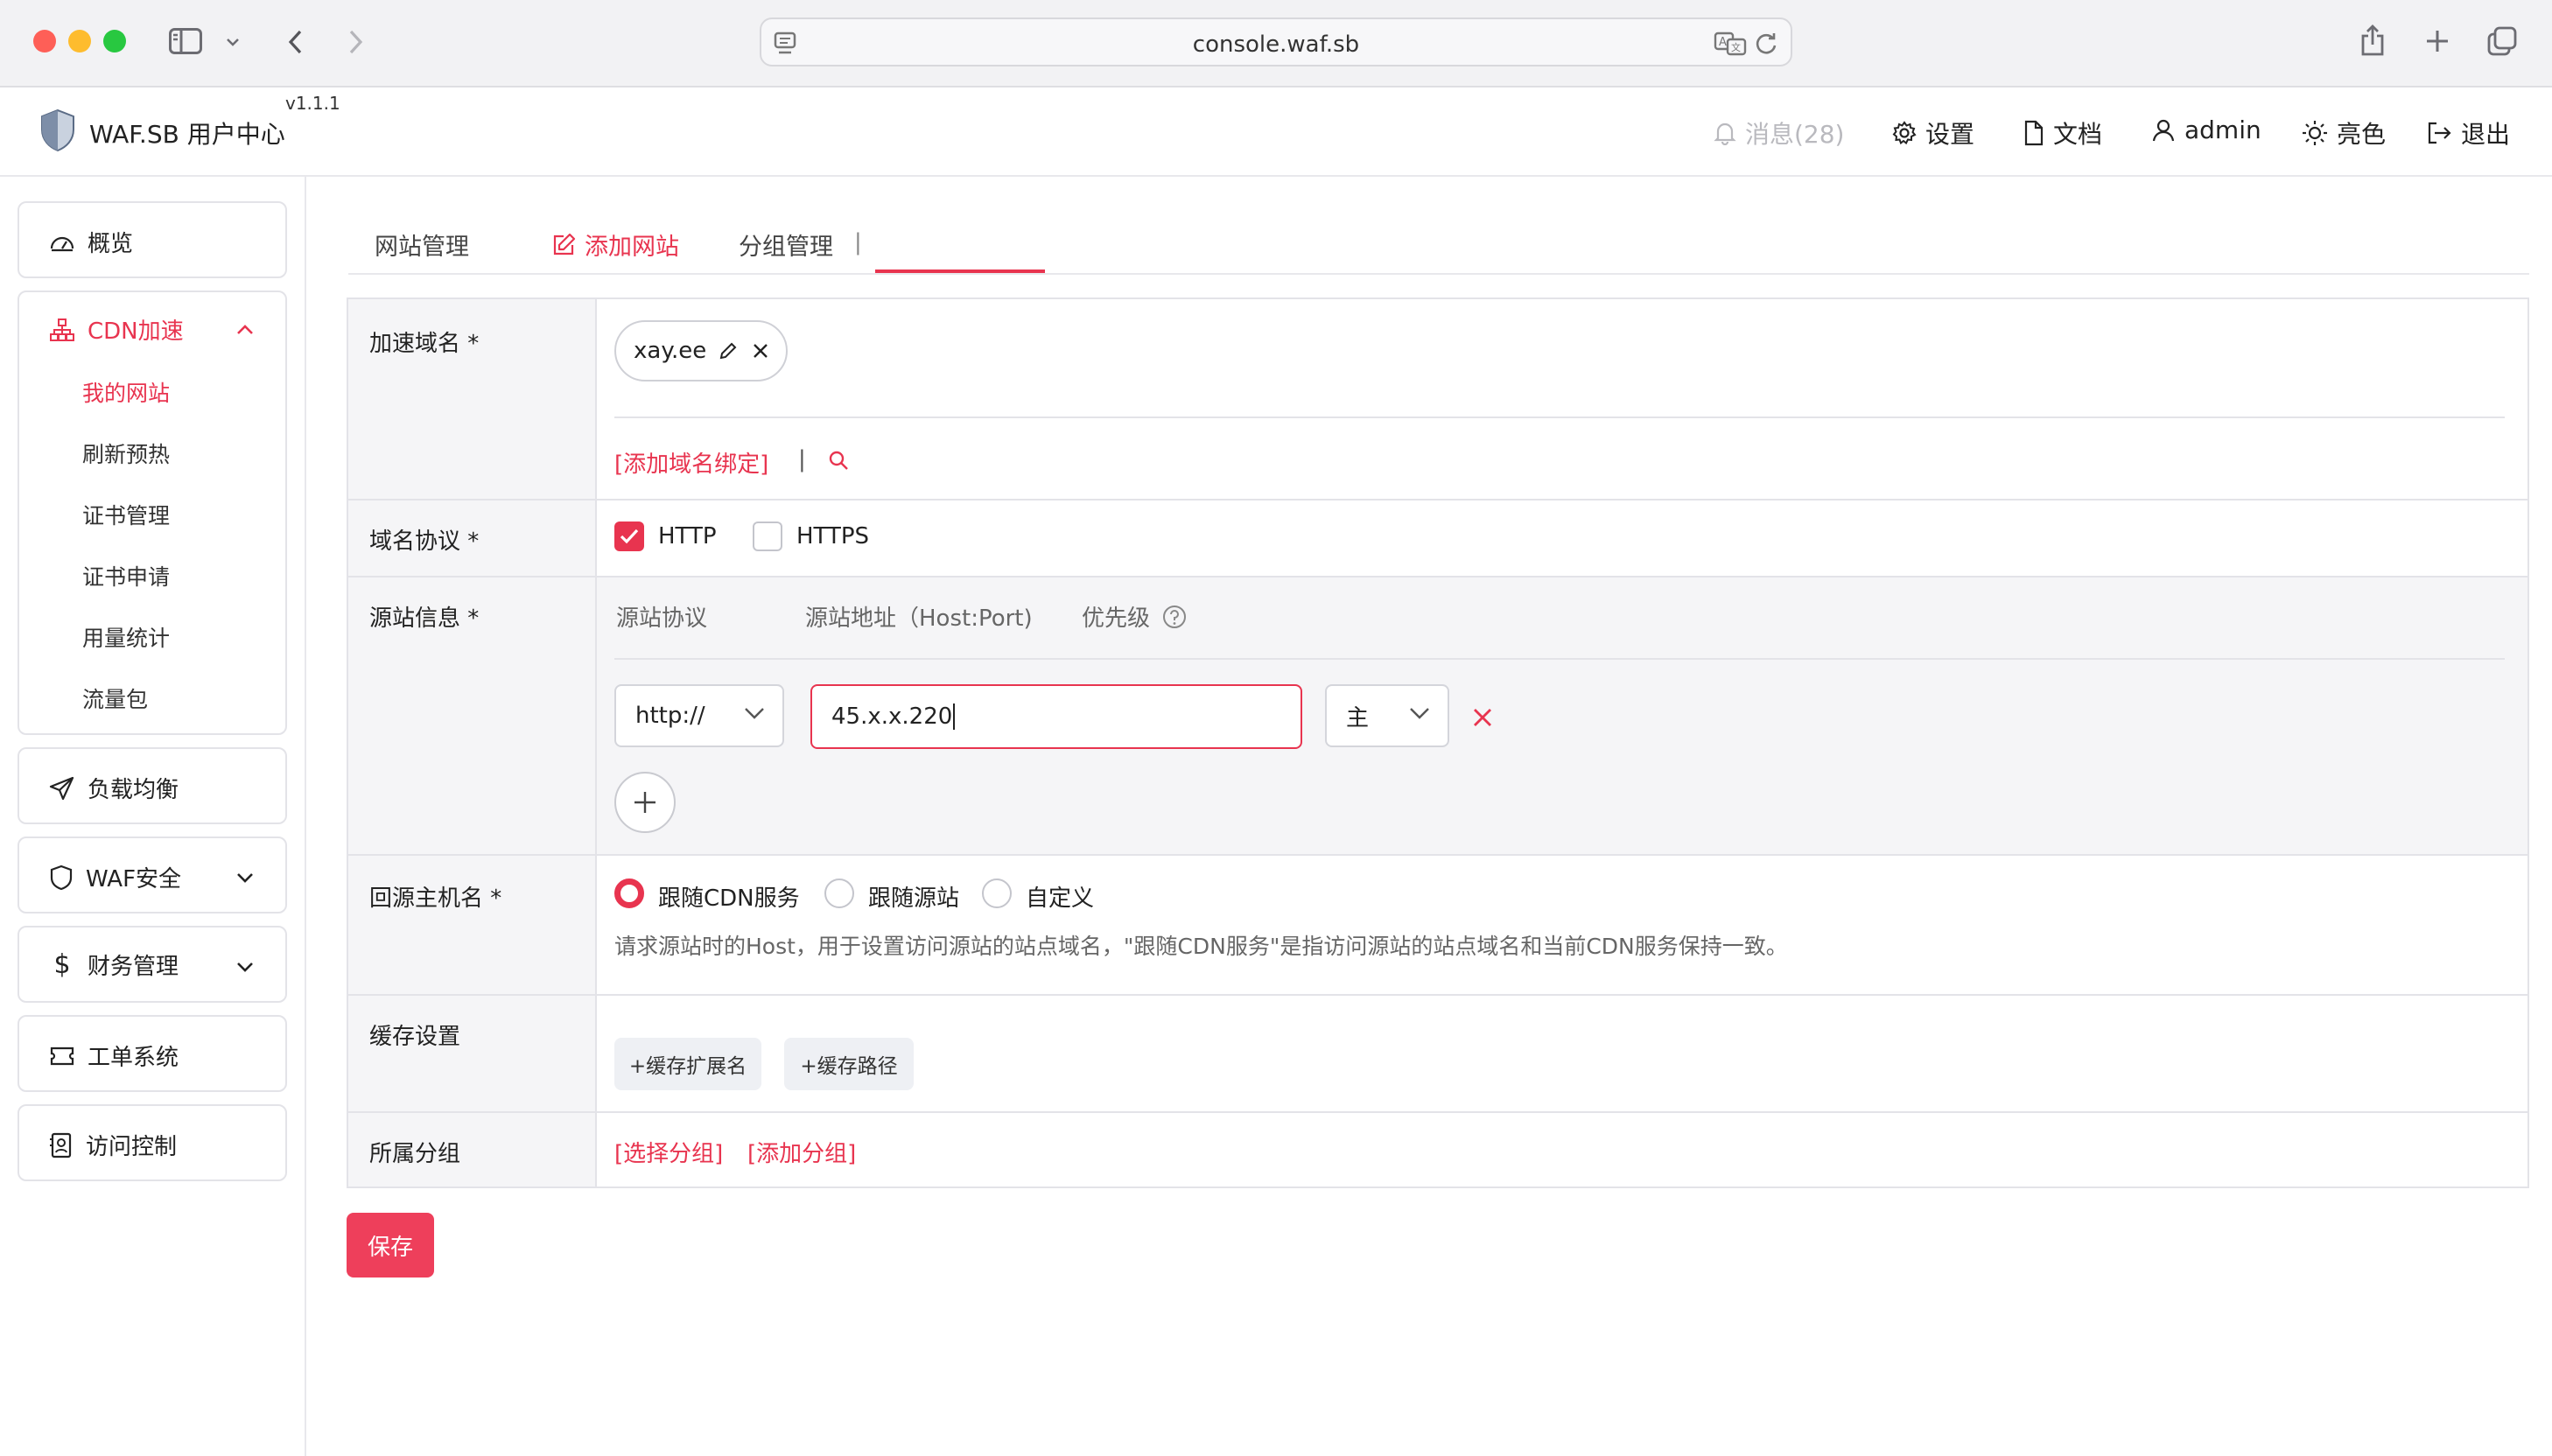 This screenshot has height=1456, width=2552. Describe the element at coordinates (2439, 133) in the screenshot. I see `logout-icon` at that location.